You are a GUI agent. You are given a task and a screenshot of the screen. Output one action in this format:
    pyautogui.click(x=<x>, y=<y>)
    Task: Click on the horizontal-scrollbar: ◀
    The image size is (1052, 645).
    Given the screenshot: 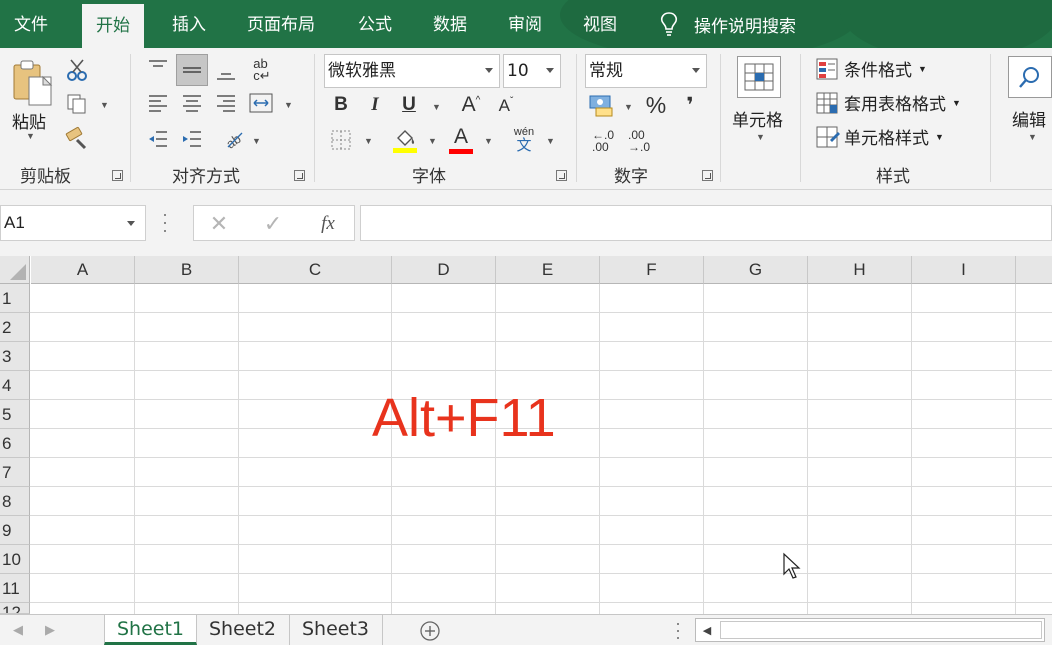 What is the action you would take?
    pyautogui.click(x=870, y=630)
    